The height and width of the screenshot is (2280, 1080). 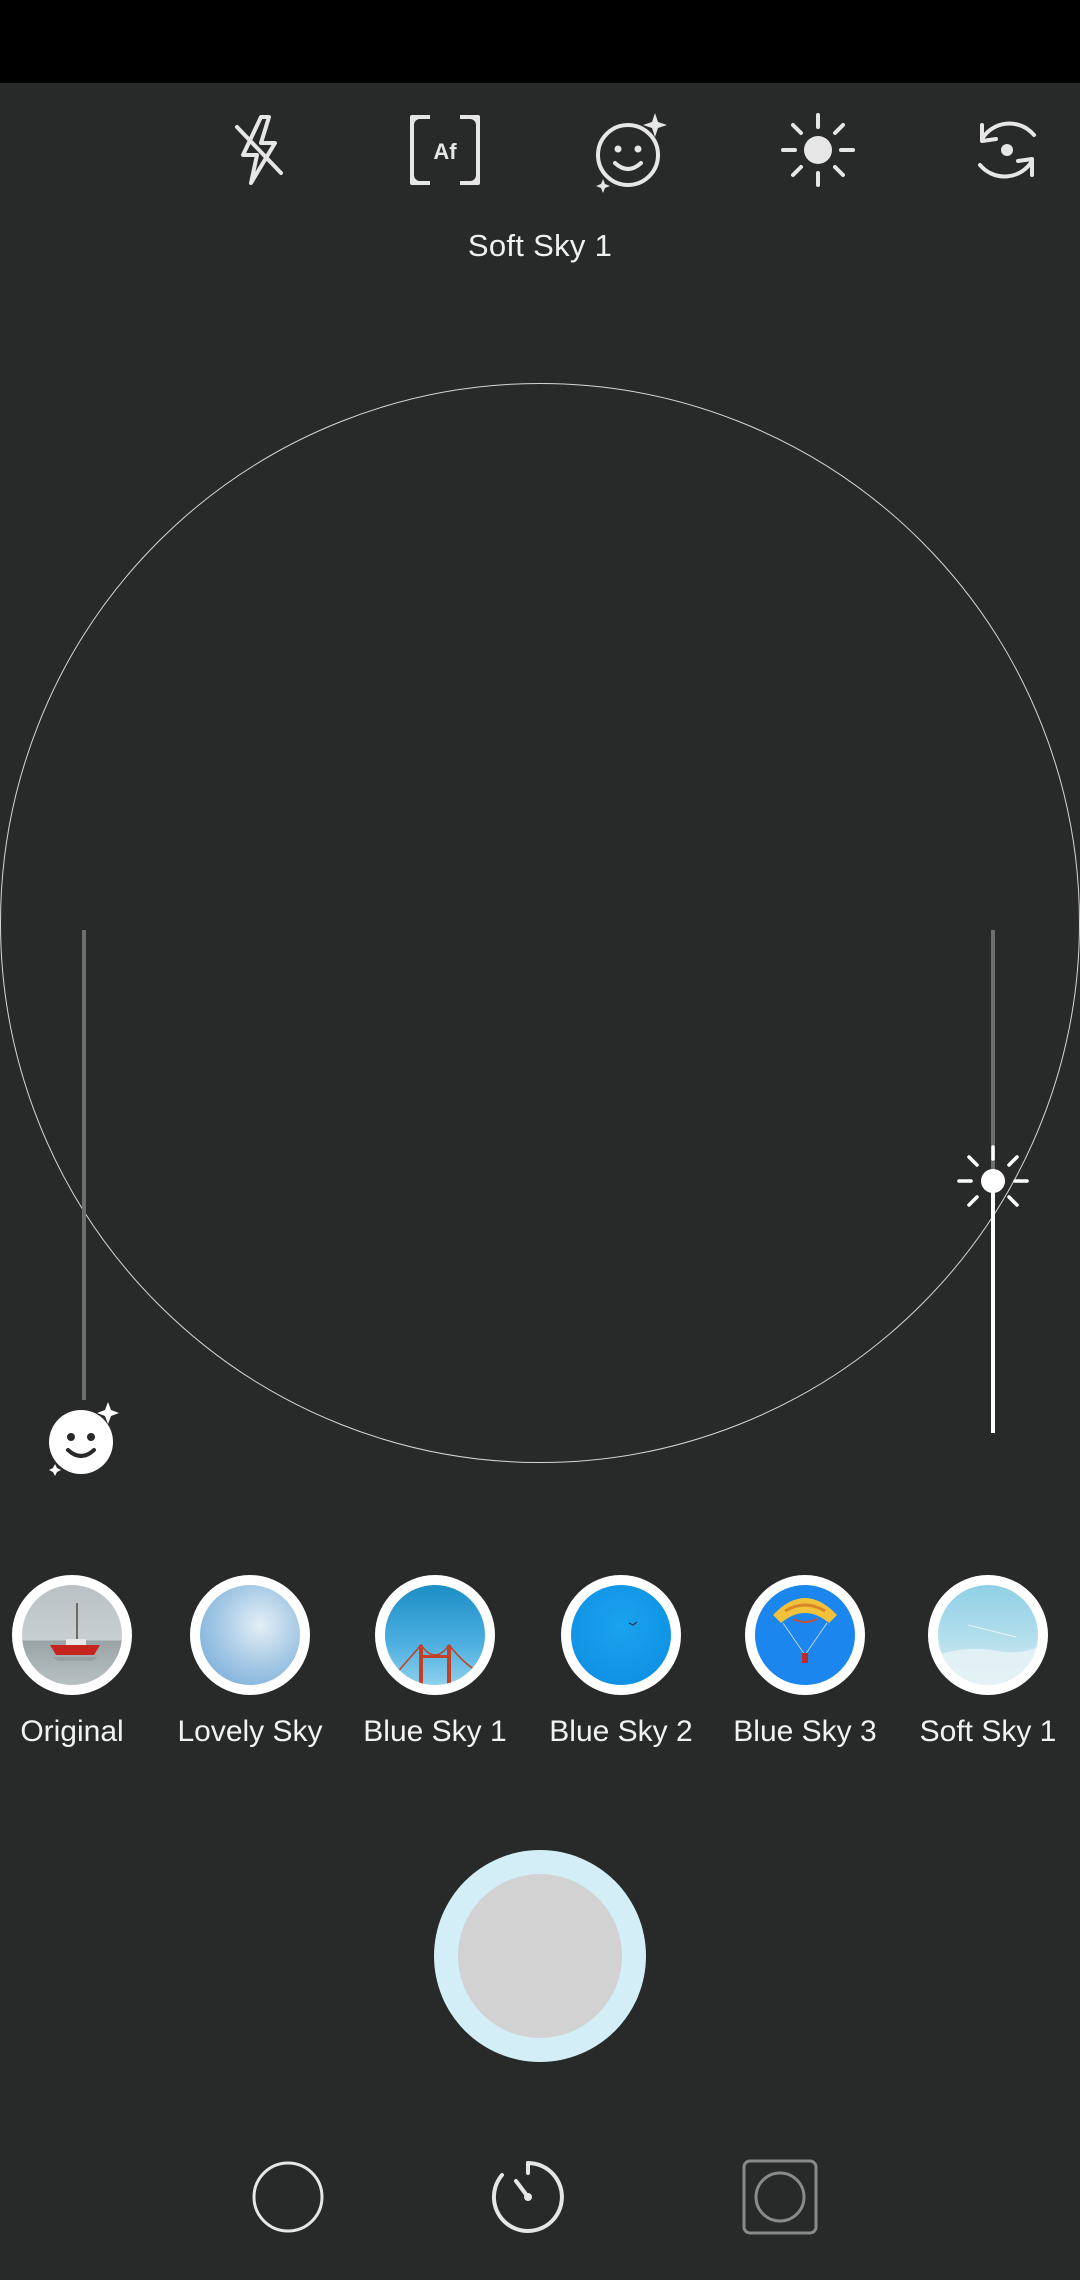 I want to click on filter-label: Blue Sky 2, so click(x=621, y=1731).